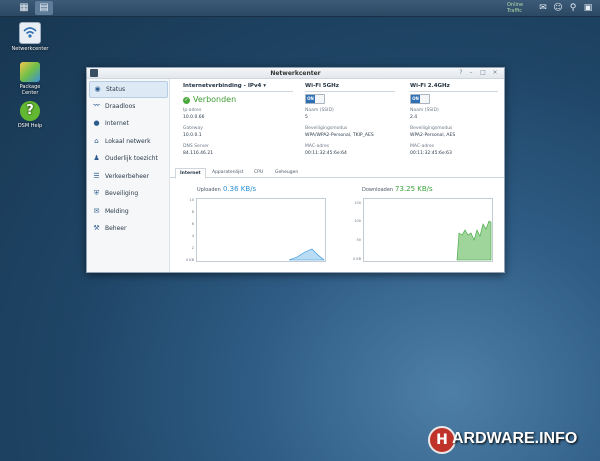 This screenshot has width=600, height=461. I want to click on sidebar-item-security: ⛨ Beveiliging, so click(127, 193).